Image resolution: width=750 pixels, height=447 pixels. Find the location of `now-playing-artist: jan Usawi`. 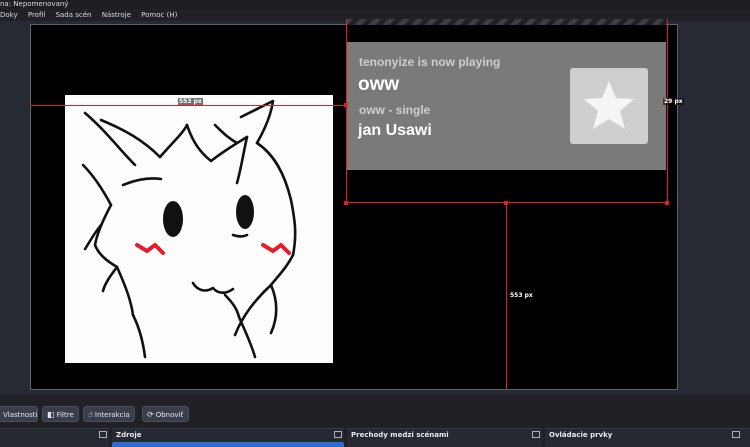

now-playing-artist: jan Usawi is located at coordinates (395, 130).